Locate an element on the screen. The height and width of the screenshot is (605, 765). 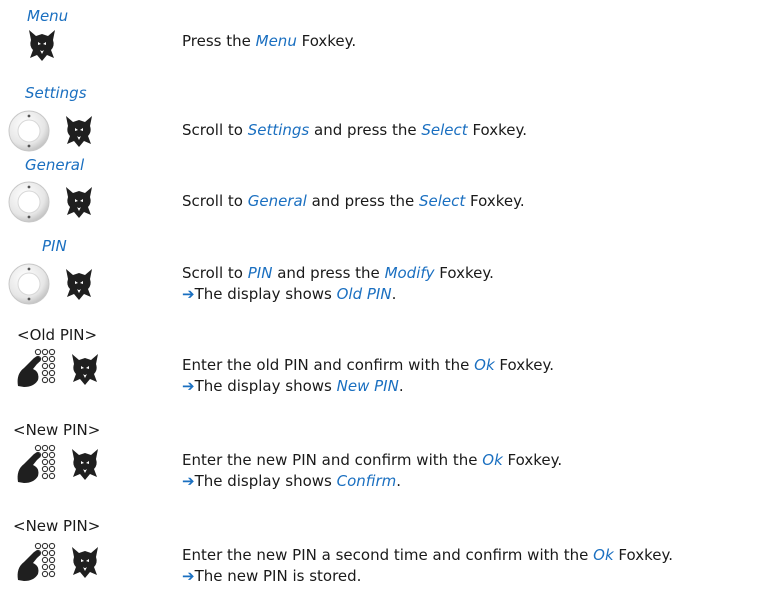
step-key-label: Settings is located at coordinates (56, 93).